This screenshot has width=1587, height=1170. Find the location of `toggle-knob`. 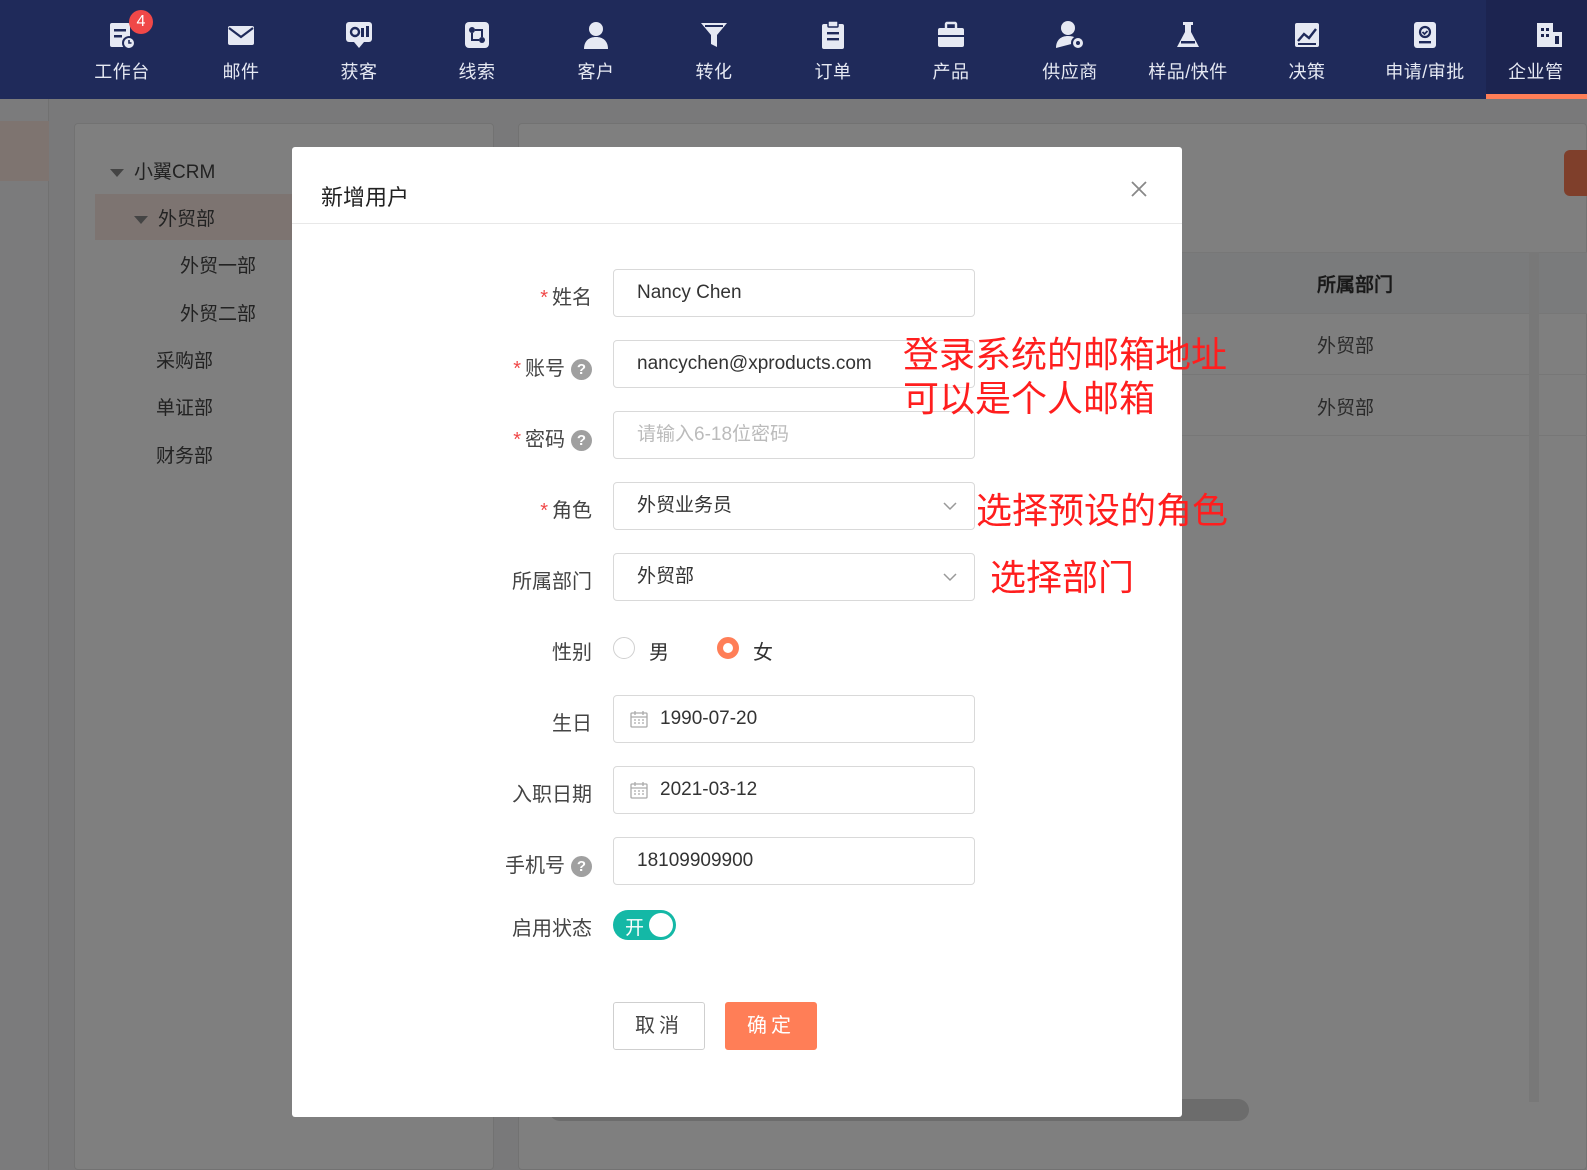

toggle-knob is located at coordinates (661, 925).